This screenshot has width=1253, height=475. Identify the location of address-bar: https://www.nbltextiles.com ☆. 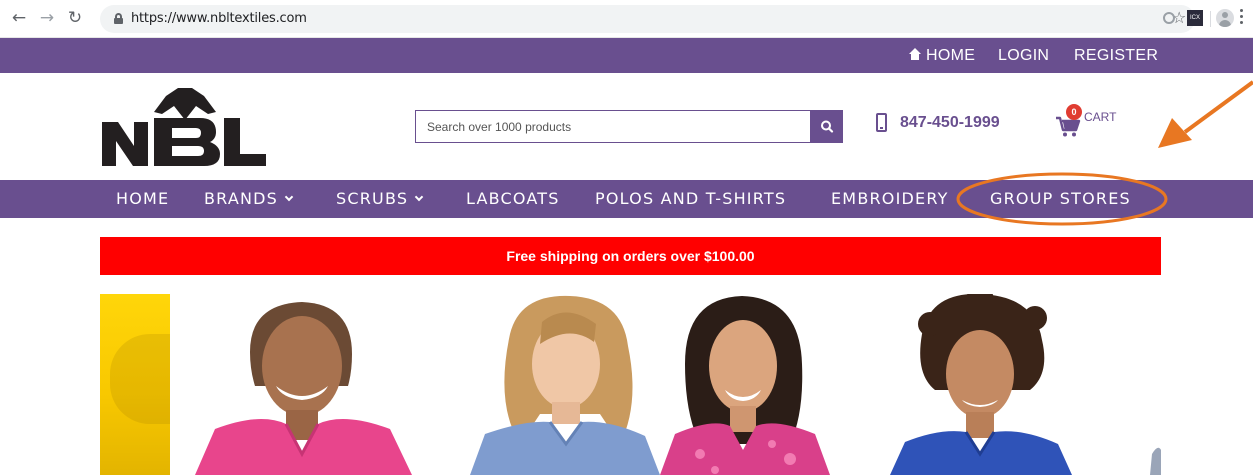
(647, 19).